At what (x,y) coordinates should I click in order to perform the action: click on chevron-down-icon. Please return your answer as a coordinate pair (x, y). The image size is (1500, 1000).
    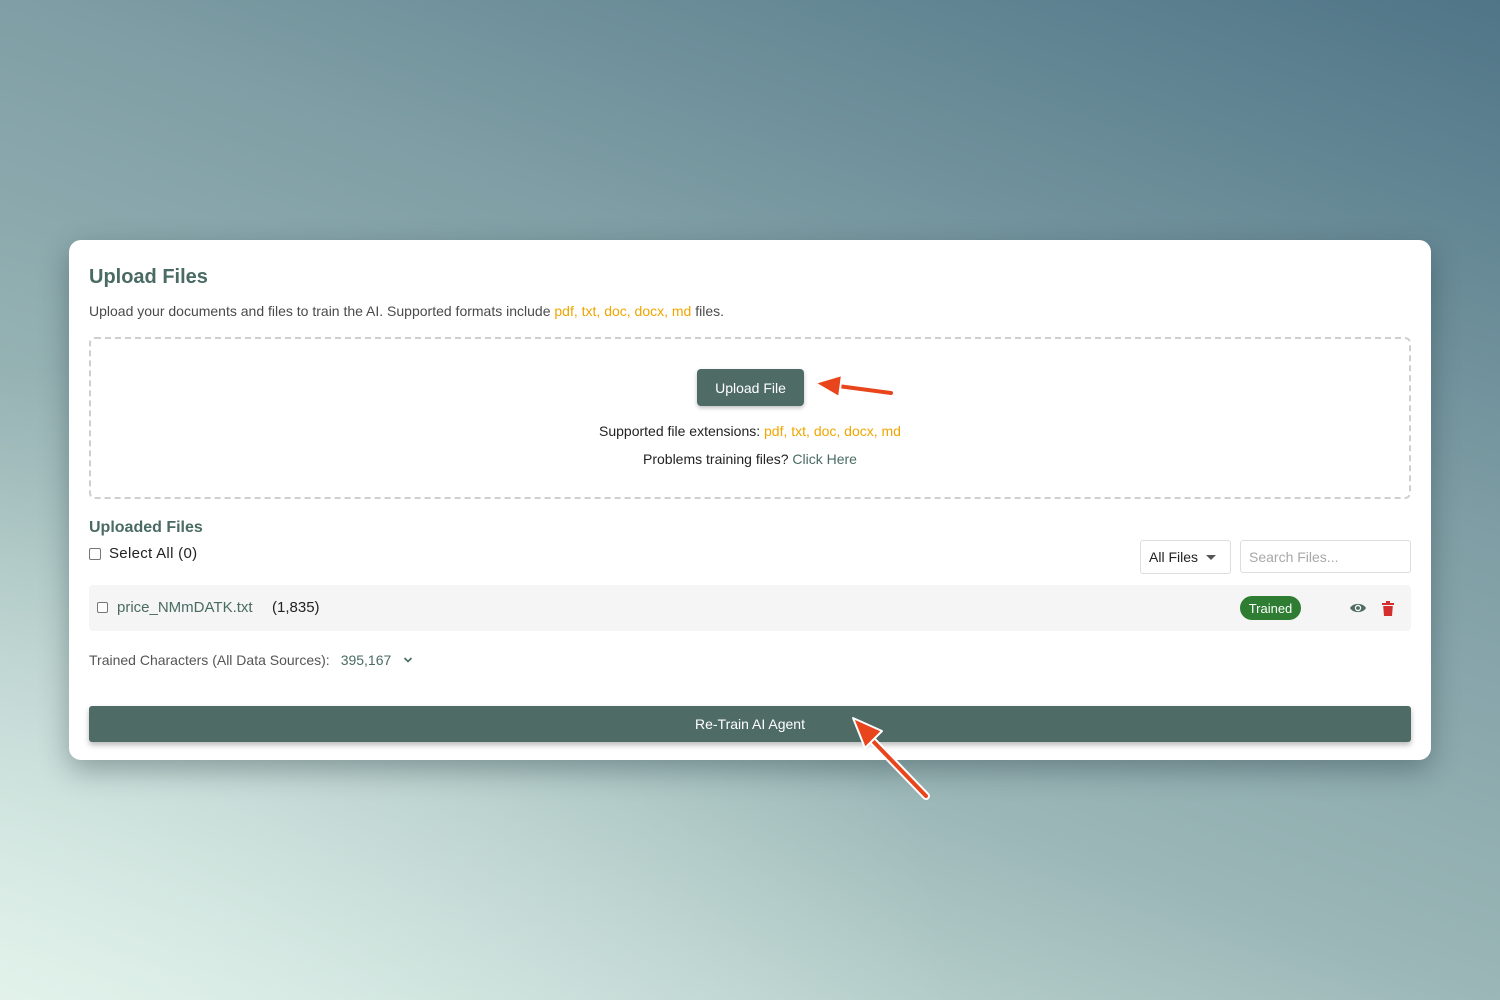
    Looking at the image, I should click on (408, 660).